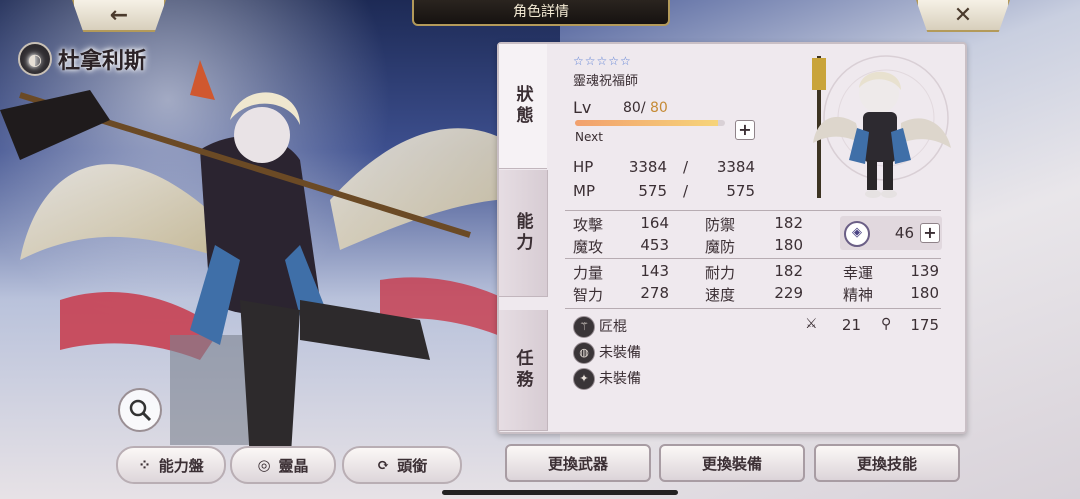 The width and height of the screenshot is (1080, 499). Describe the element at coordinates (589, 137) in the screenshot. I see `next-label: Next` at that location.